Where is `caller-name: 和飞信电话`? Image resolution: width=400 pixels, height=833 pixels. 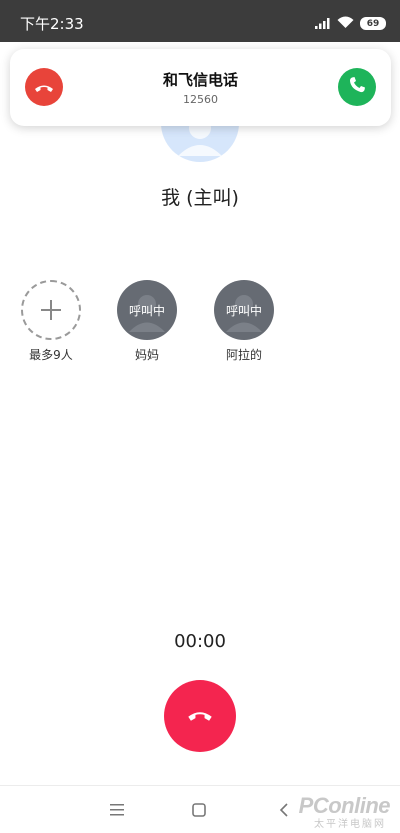
caller-name: 和飞信电话 is located at coordinates (200, 80).